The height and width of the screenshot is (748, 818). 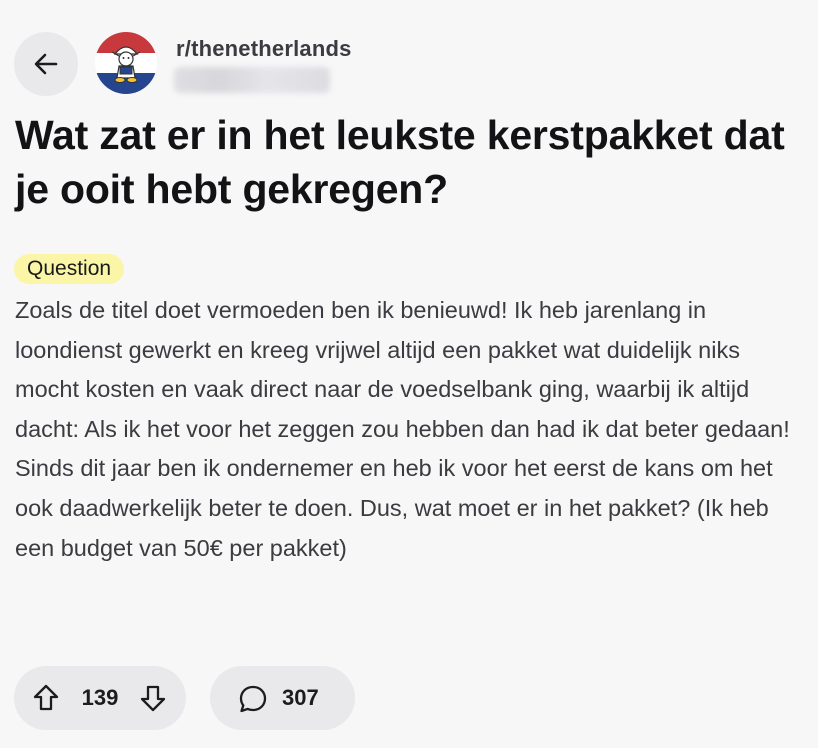 What do you see at coordinates (300, 697) in the screenshot?
I see `comment-count: 307` at bounding box center [300, 697].